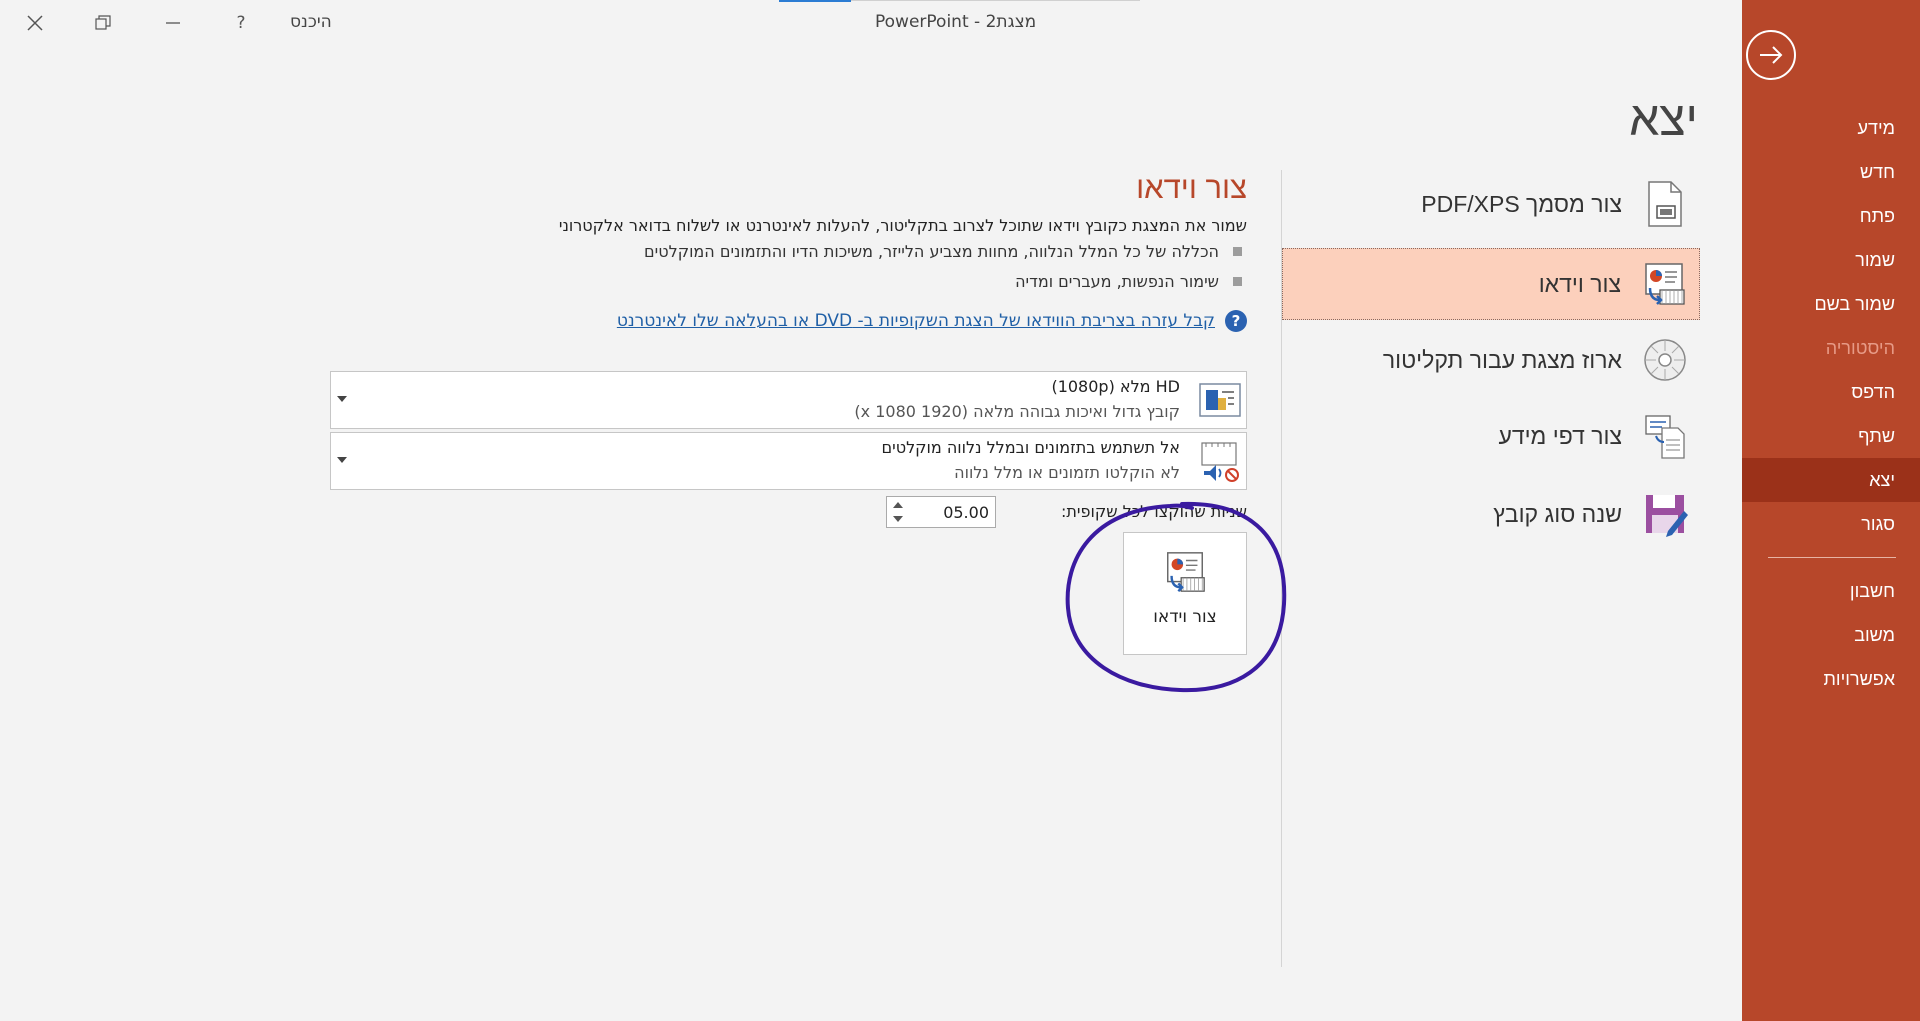 This screenshot has width=1920, height=1021. Describe the element at coordinates (1831, 260) in the screenshot. I see `nav-item-save: שמור` at that location.